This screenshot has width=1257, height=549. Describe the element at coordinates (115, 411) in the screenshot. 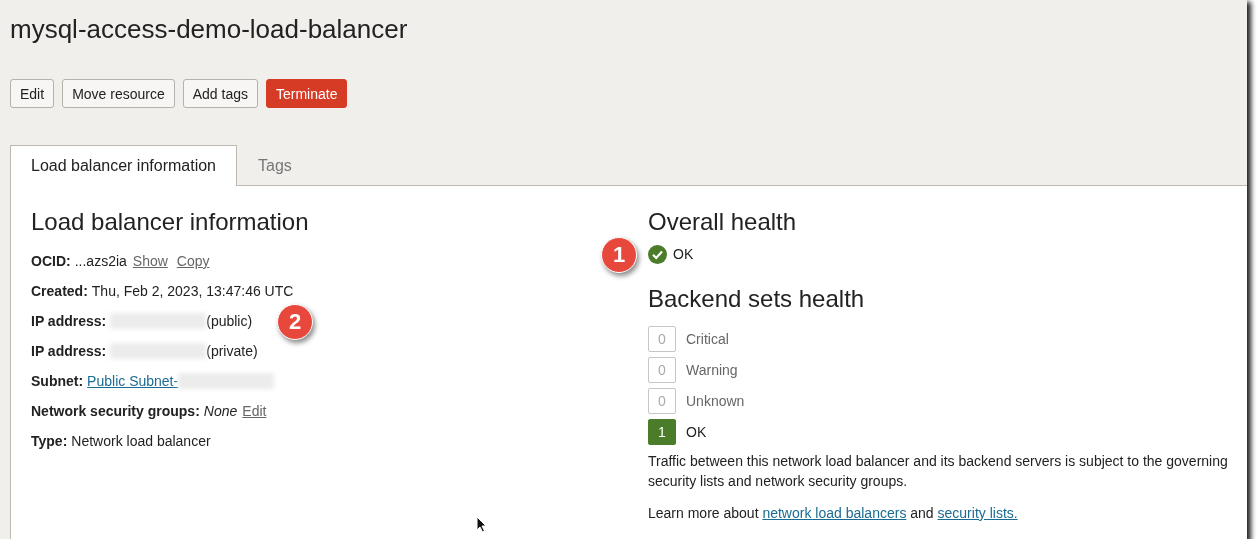

I see `field-label: Network security groups:` at that location.